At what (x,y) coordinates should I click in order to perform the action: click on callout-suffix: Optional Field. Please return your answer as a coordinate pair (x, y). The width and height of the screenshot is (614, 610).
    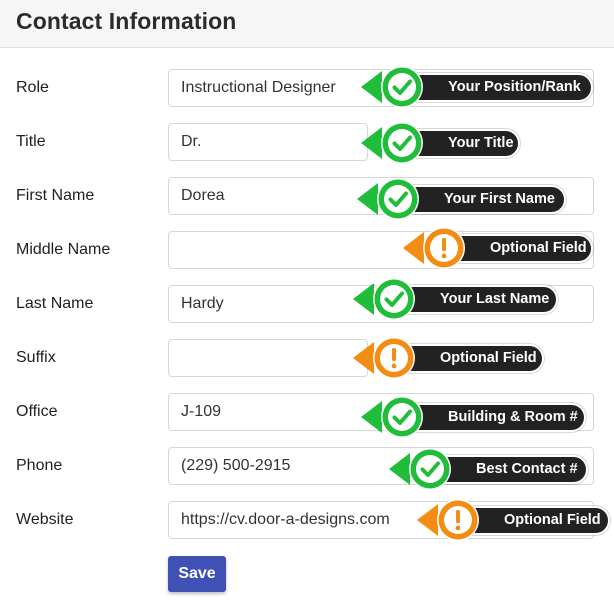
    Looking at the image, I should click on (448, 358).